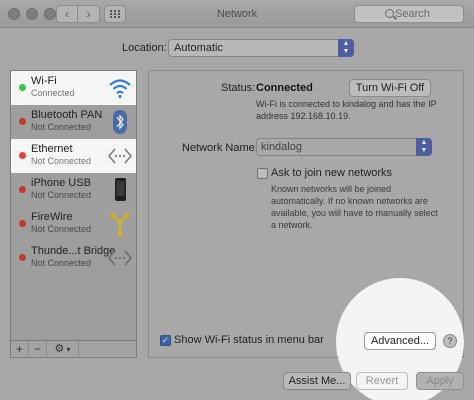 This screenshot has height=400, width=474. I want to click on checkmark-icon: ✓, so click(165, 340).